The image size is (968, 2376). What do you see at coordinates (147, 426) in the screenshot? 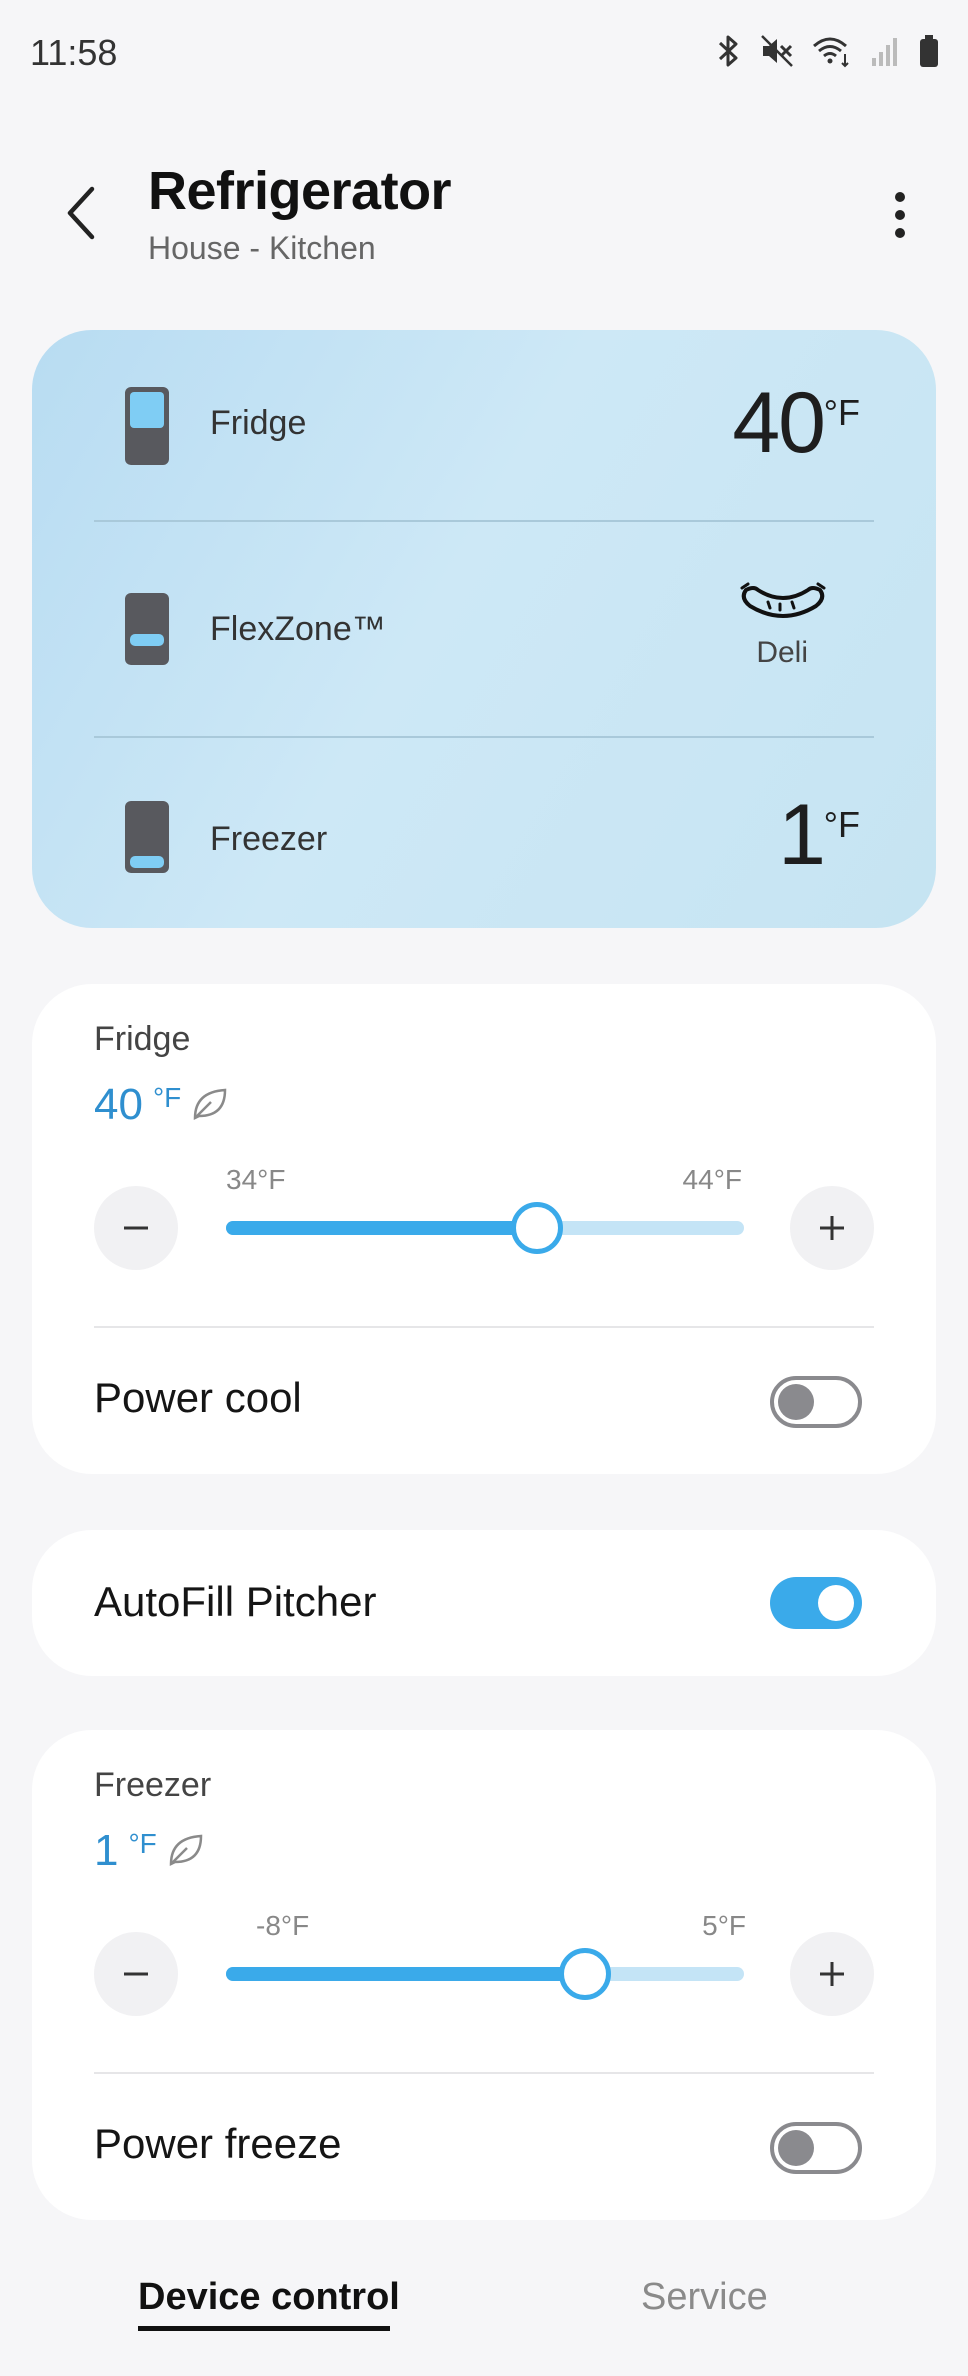
I see `fridge-zone-icon` at bounding box center [147, 426].